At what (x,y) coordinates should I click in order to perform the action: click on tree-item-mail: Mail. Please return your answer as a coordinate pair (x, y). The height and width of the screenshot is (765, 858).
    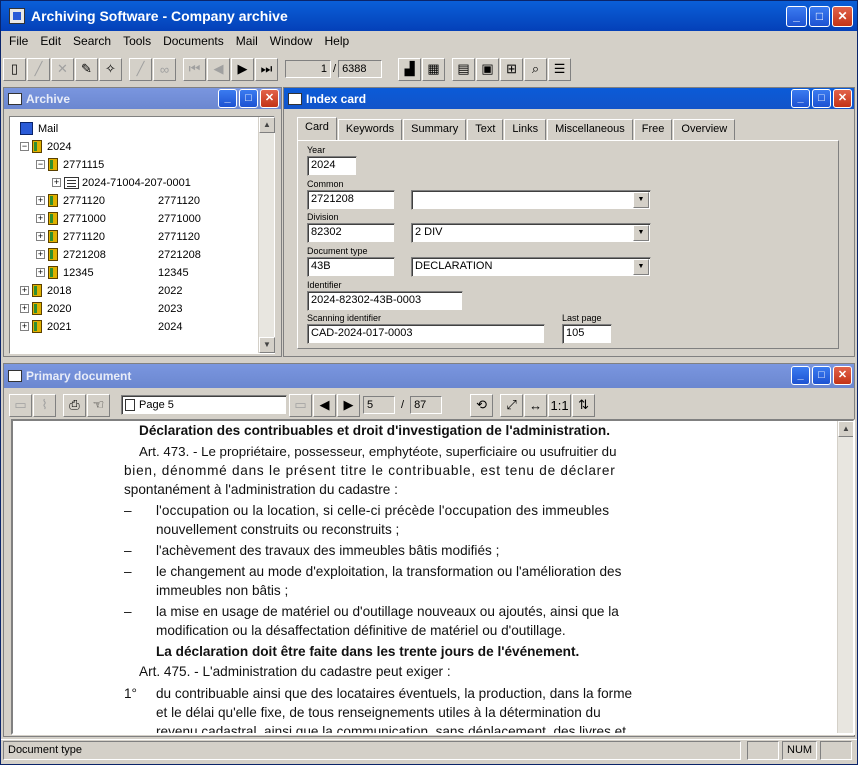
    Looking at the image, I should click on (39, 128).